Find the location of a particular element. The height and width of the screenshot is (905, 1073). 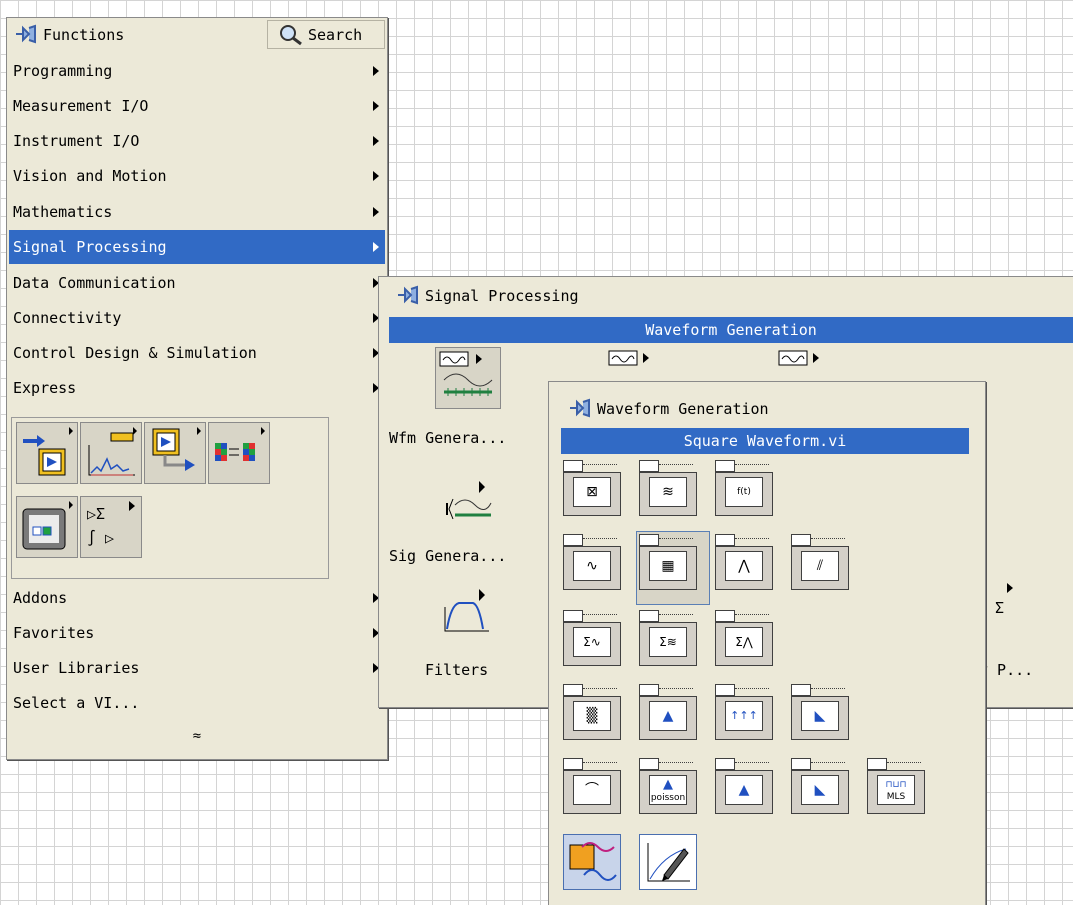

bernoulli-noise-icon: ◣ is located at coordinates (822, 787).